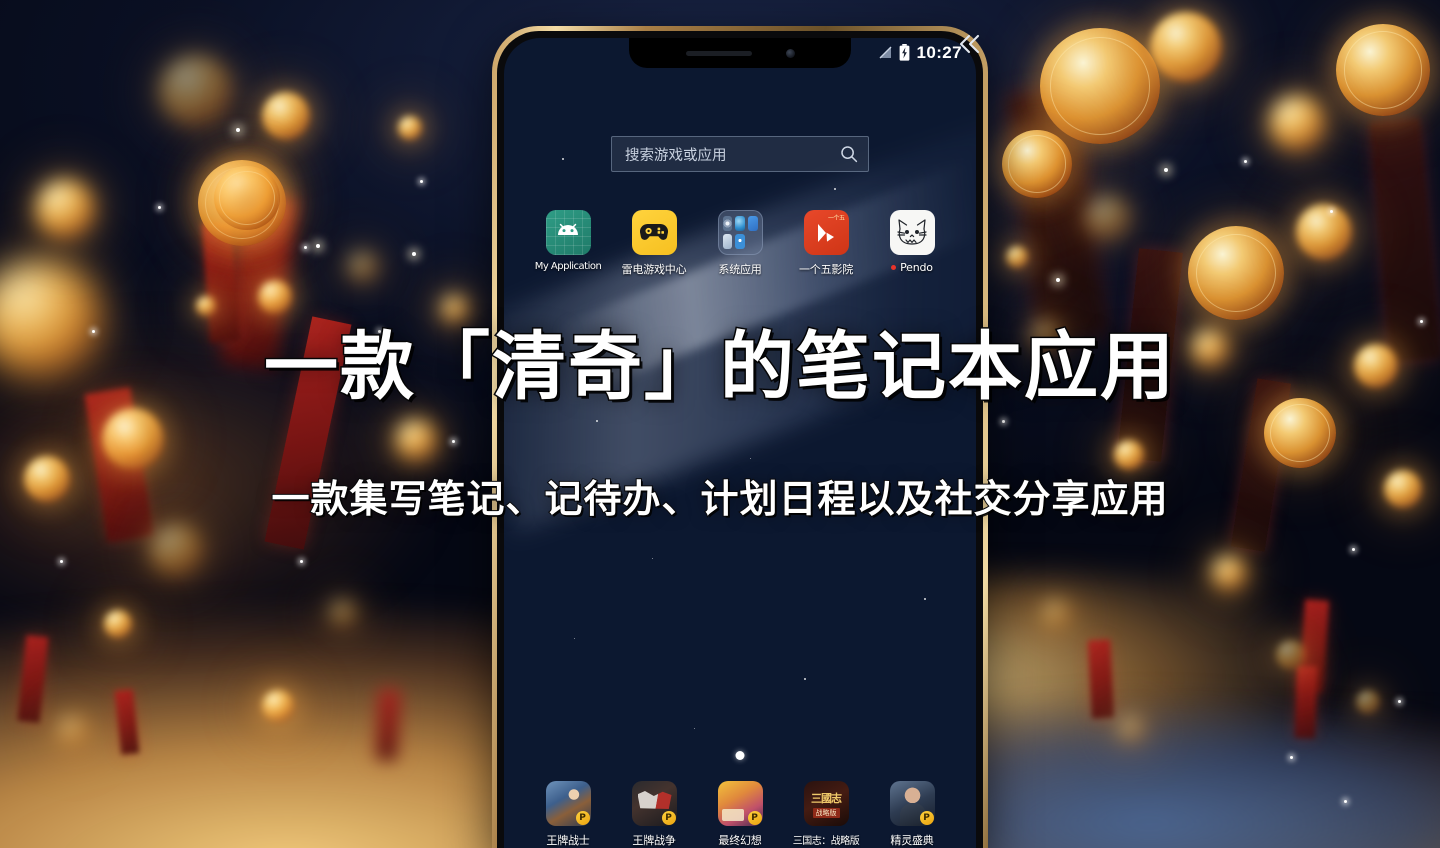 Image resolution: width=1440 pixels, height=848 pixels. Describe the element at coordinates (740, 154) in the screenshot. I see `search-input: 搜索游戏或应用` at that location.